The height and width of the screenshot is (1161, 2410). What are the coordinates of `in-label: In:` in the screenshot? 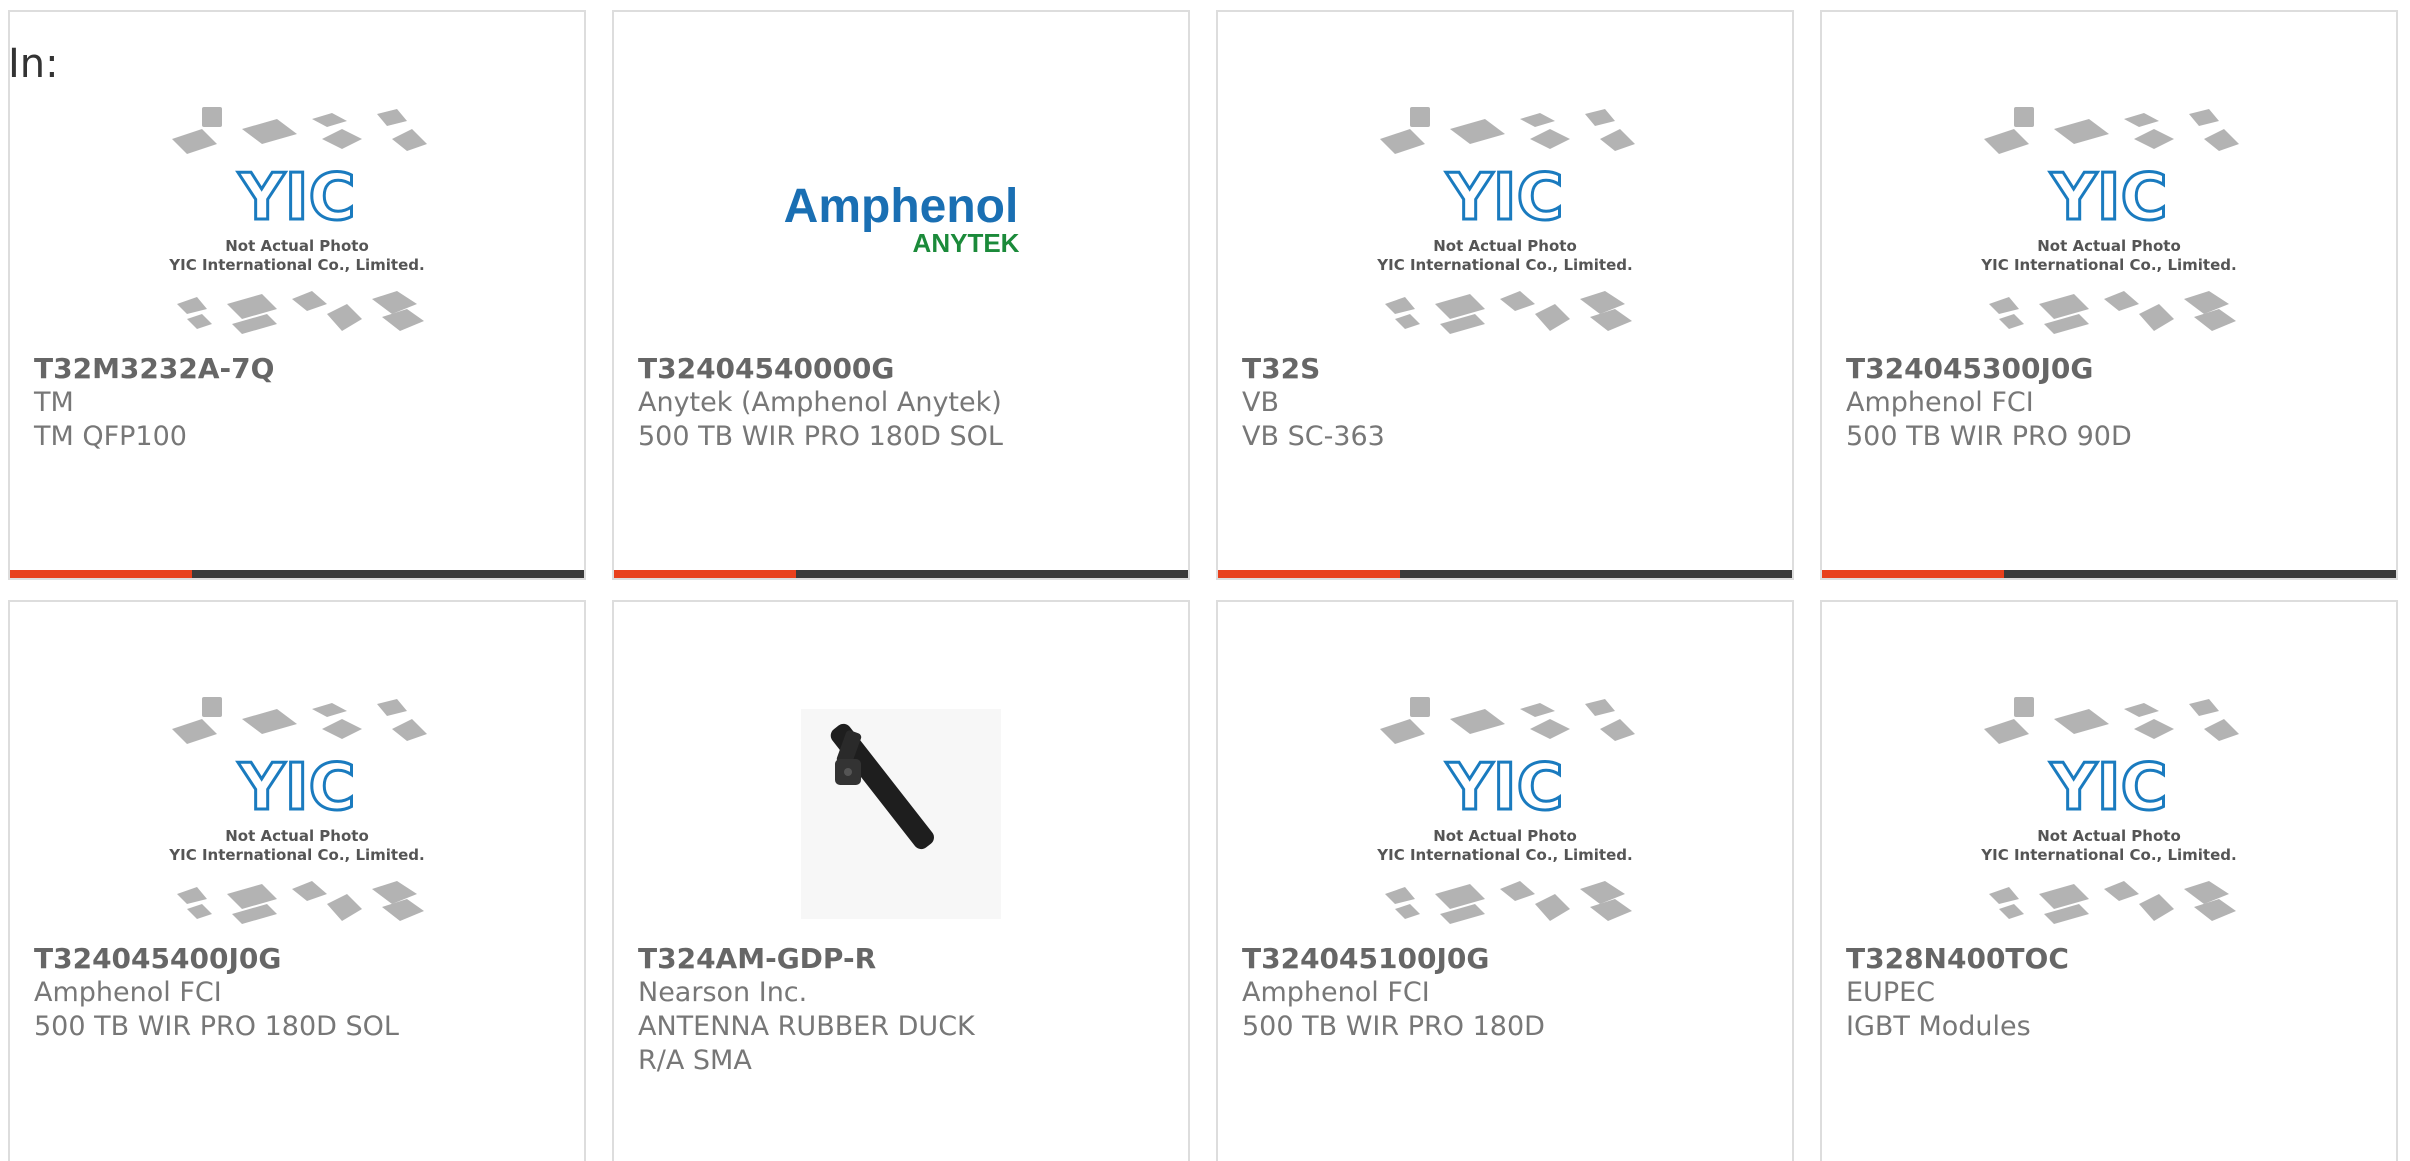 It's located at (33, 64).